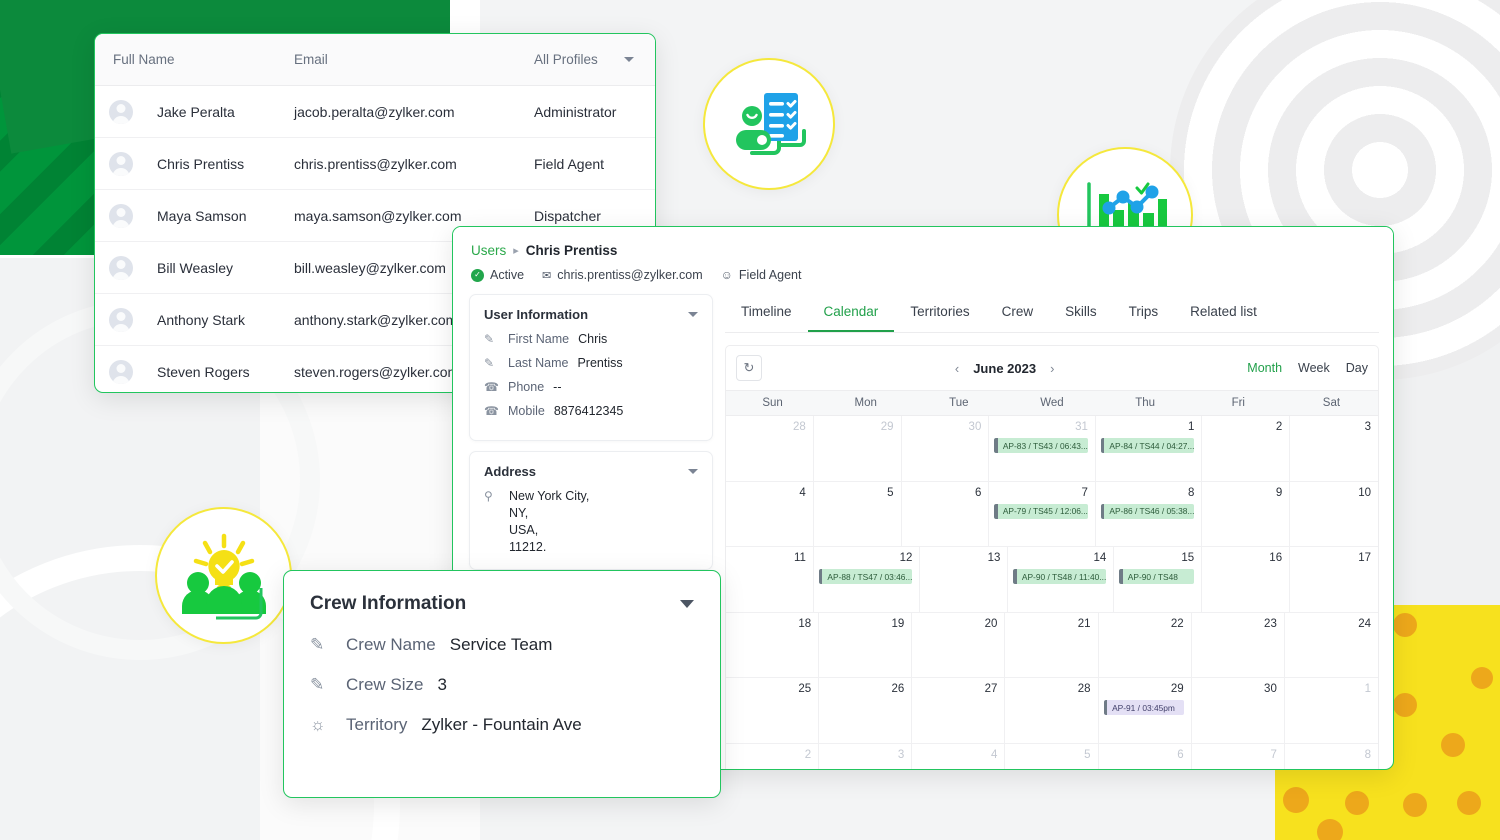 The height and width of the screenshot is (840, 1500). What do you see at coordinates (1334, 579) in the screenshot?
I see `calendar-day-cell: 17` at bounding box center [1334, 579].